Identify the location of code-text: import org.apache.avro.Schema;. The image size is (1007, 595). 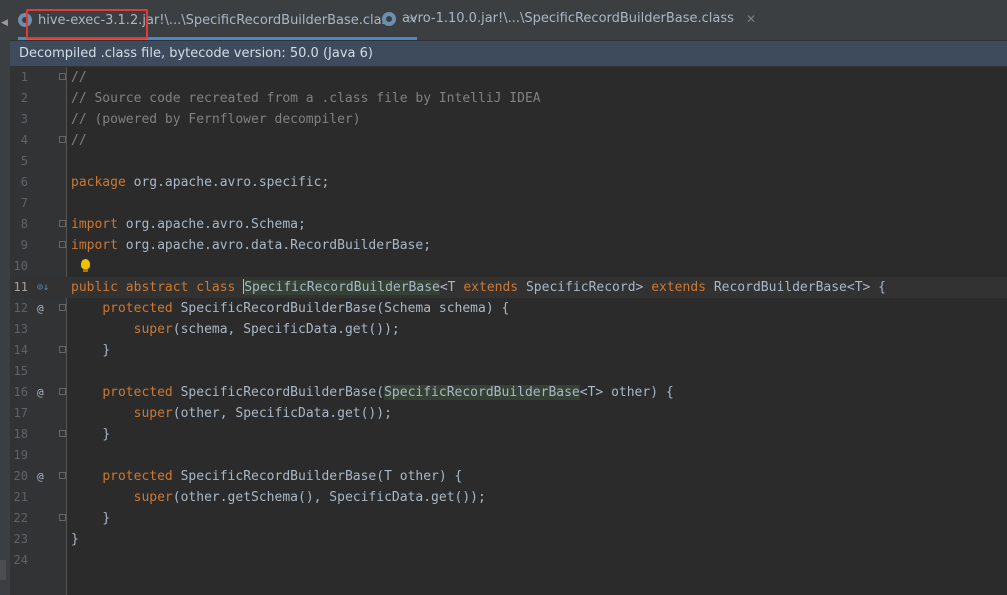
(188, 224).